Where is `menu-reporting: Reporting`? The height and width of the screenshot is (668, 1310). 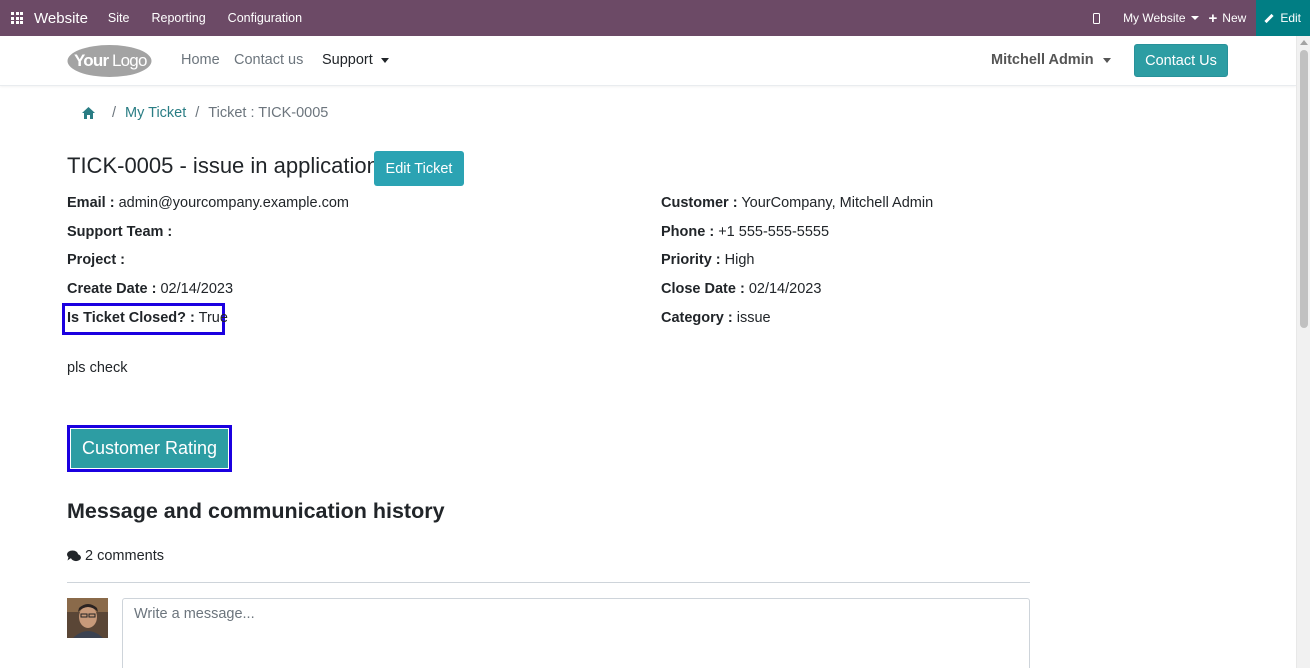 menu-reporting: Reporting is located at coordinates (178, 18).